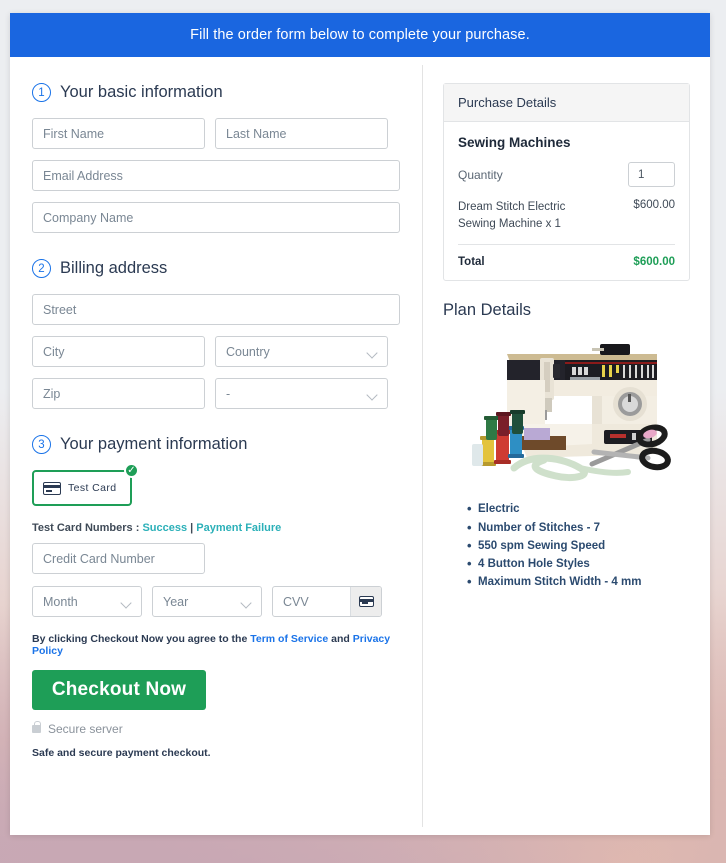 Image resolution: width=726 pixels, height=863 pixels. I want to click on step-number-1: 1, so click(41, 92).